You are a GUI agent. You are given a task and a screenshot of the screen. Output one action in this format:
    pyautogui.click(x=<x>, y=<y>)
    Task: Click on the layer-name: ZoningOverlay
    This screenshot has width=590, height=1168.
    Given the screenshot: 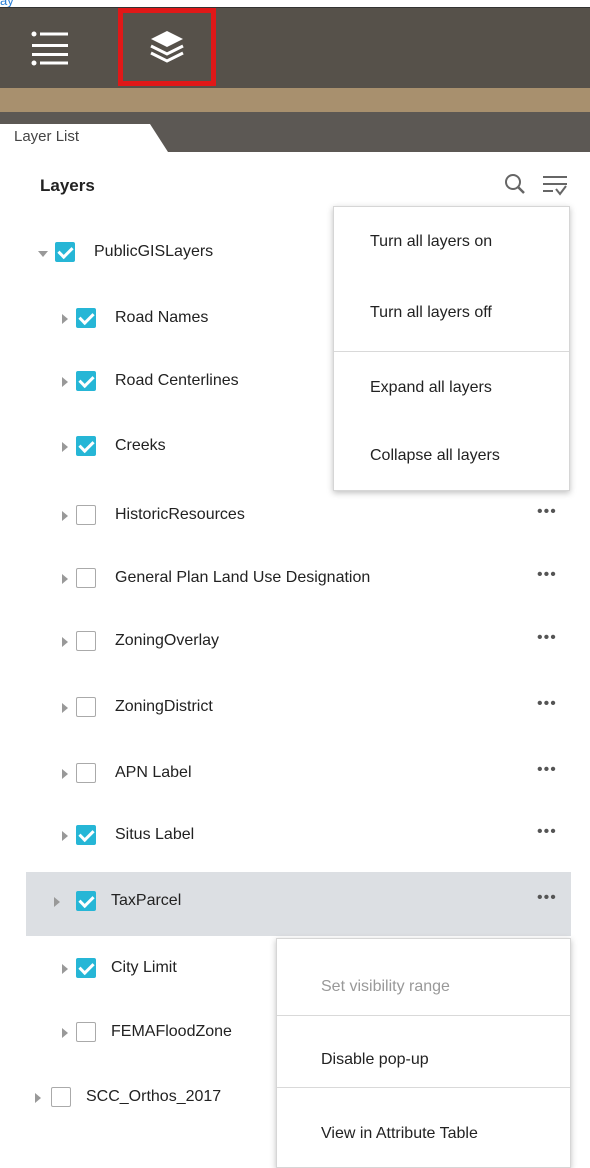 What is the action you would take?
    pyautogui.click(x=167, y=640)
    